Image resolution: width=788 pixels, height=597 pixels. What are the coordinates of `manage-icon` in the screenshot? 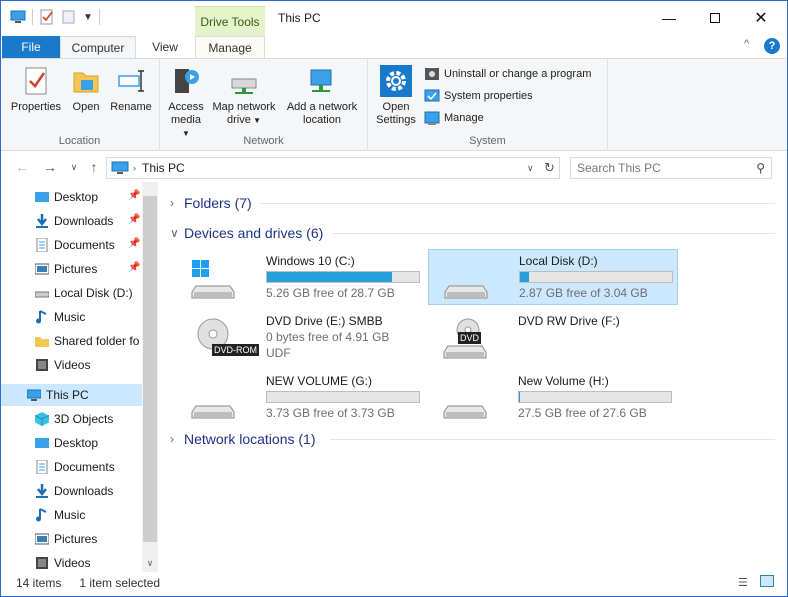 It's located at (432, 118).